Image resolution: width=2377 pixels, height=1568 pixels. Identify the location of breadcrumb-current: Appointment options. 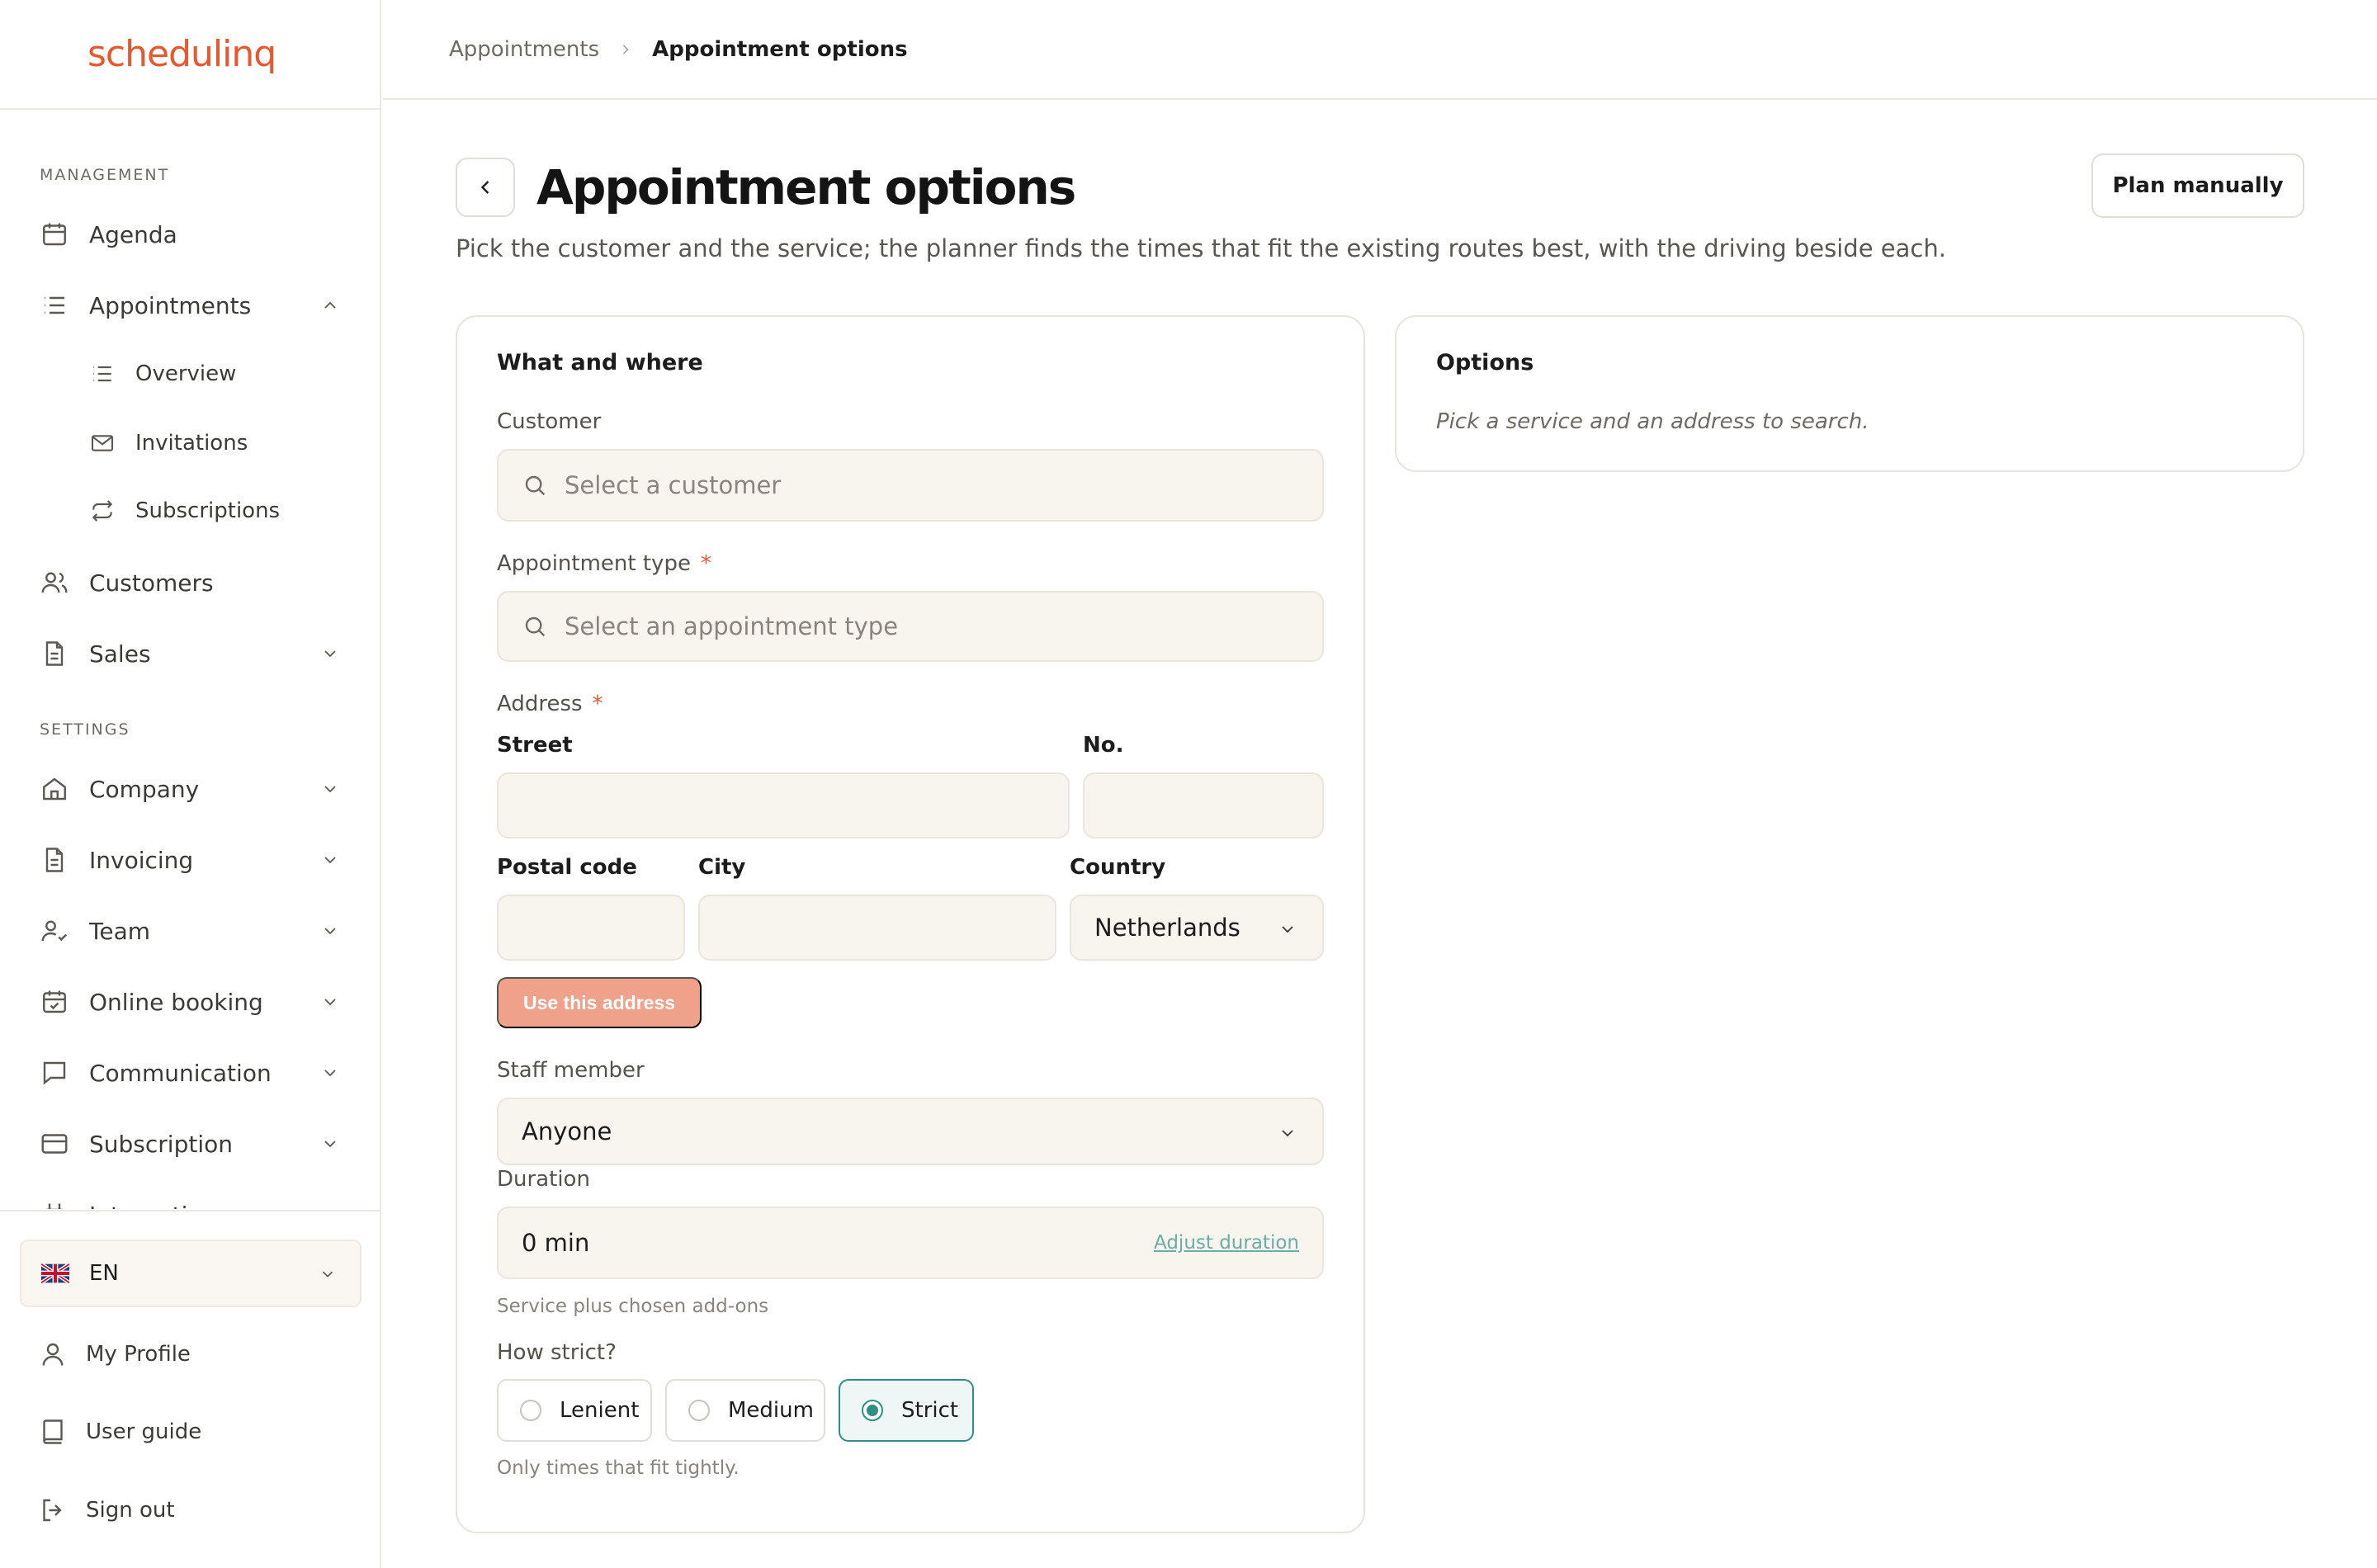
(780, 49).